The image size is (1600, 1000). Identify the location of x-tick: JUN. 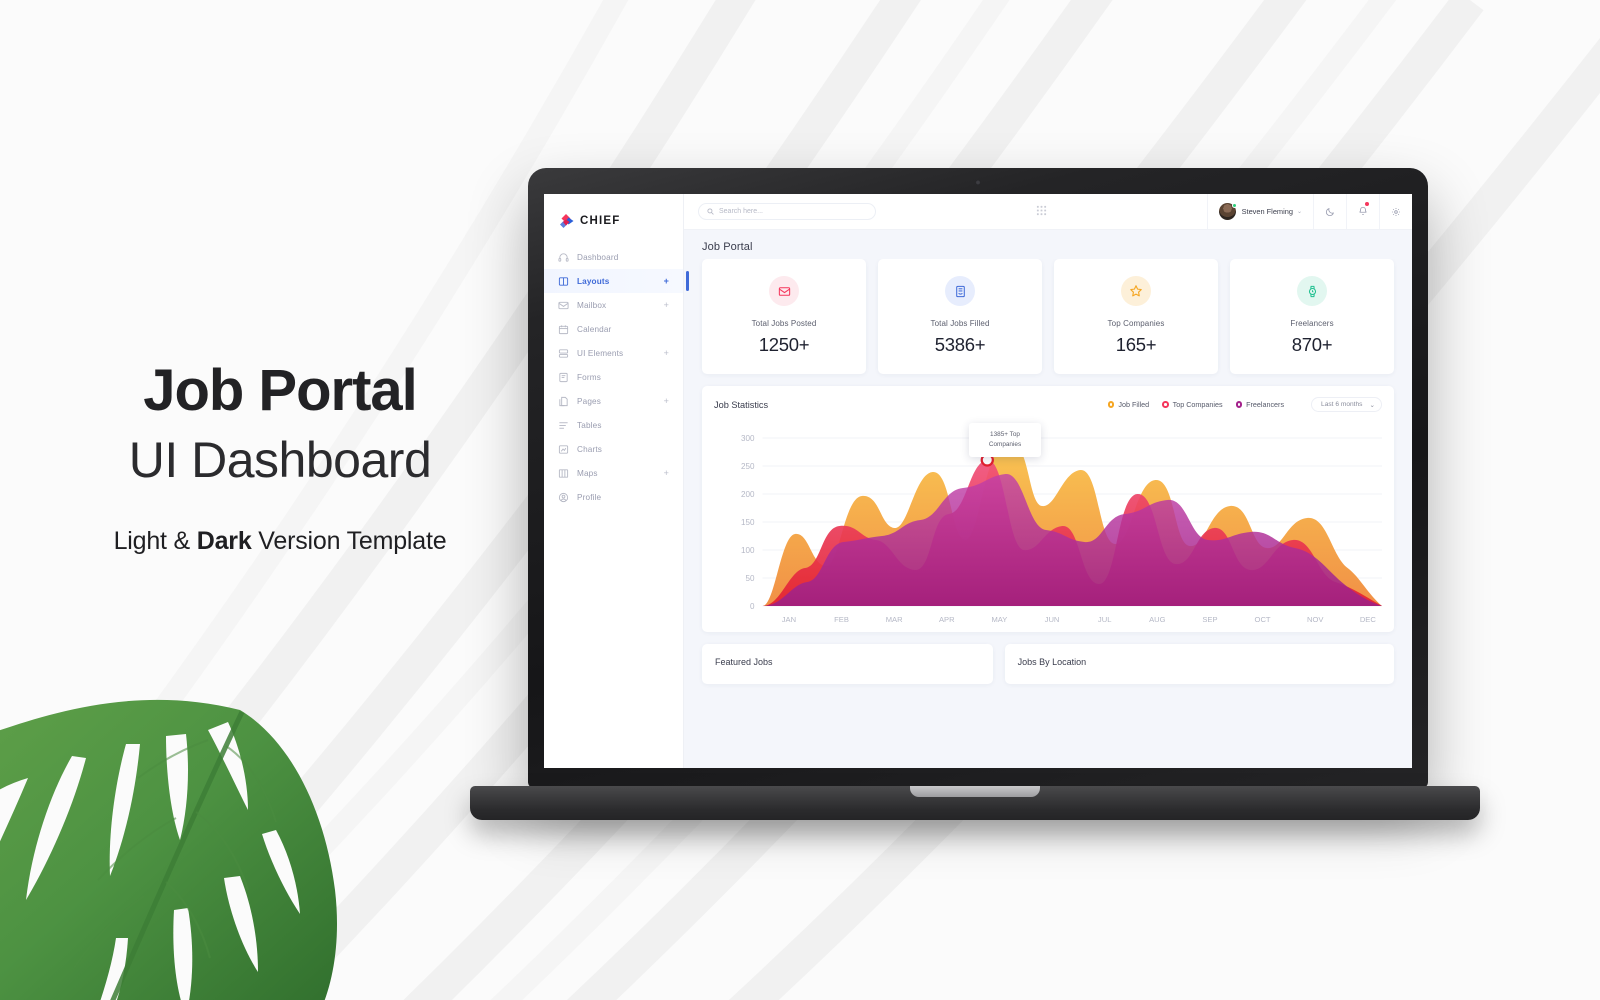
(1052, 619).